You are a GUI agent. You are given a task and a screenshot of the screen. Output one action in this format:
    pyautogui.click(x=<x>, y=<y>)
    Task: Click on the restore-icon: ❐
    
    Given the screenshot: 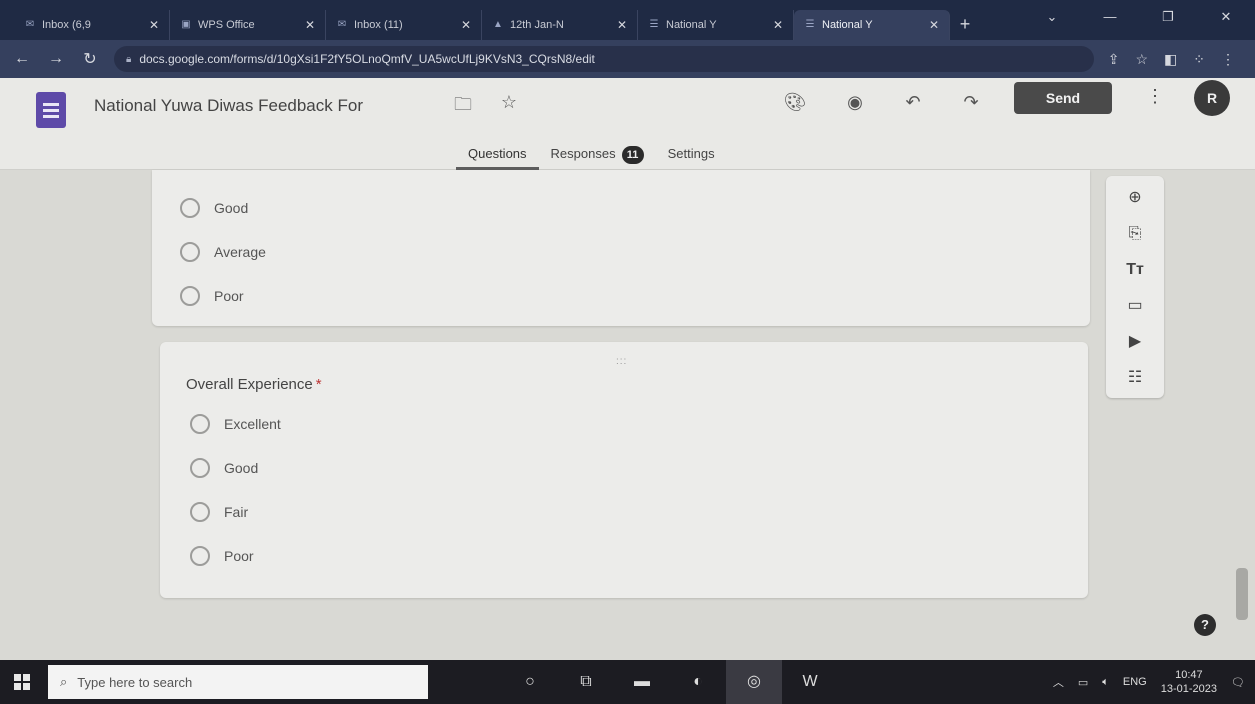 What is the action you would take?
    pyautogui.click(x=1168, y=17)
    